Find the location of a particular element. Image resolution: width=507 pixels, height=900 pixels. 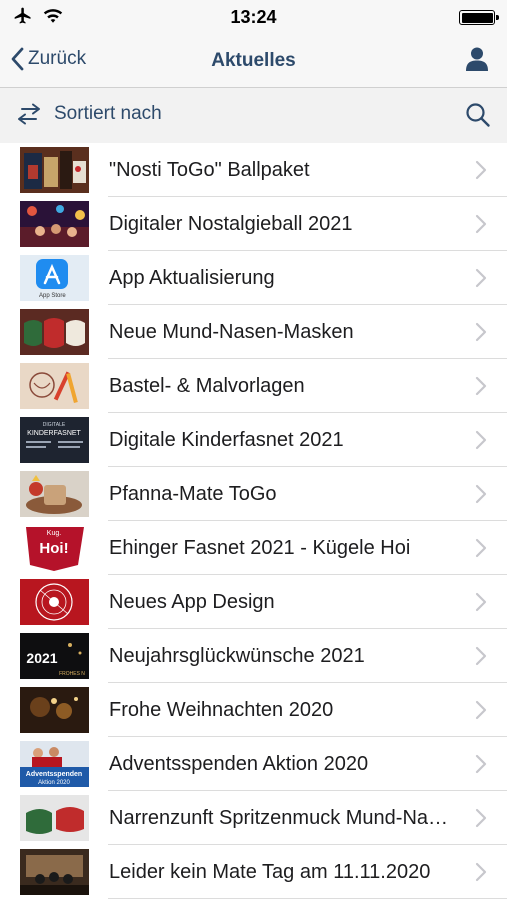

sort-arrows-icon is located at coordinates (29, 114).